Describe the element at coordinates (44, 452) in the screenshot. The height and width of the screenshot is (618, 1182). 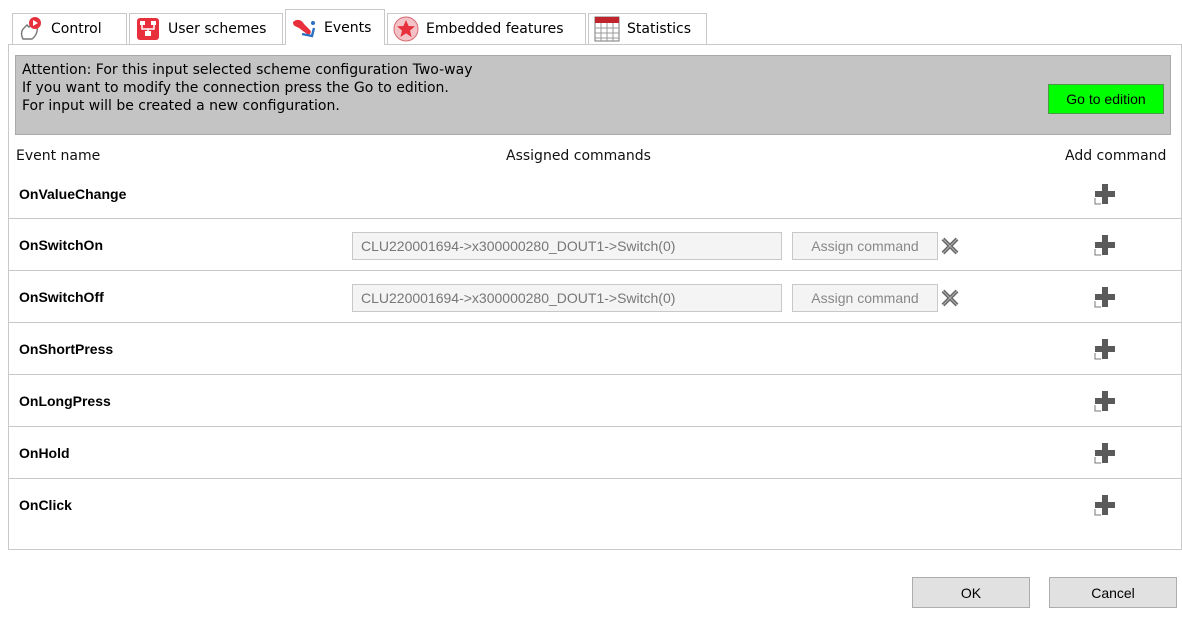
I see `event-name: OnHold` at that location.